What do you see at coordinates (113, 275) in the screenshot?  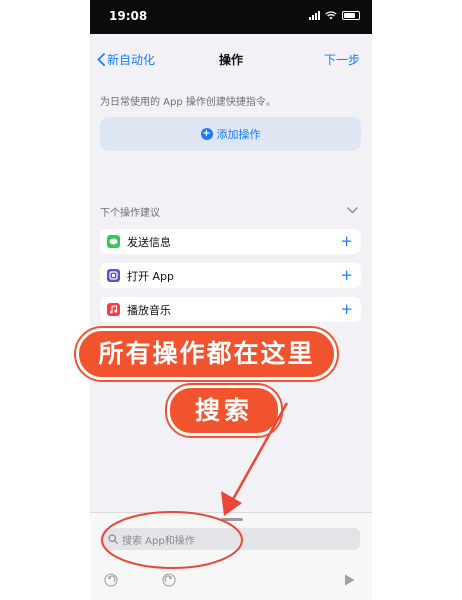 I see `open-app-icon` at bounding box center [113, 275].